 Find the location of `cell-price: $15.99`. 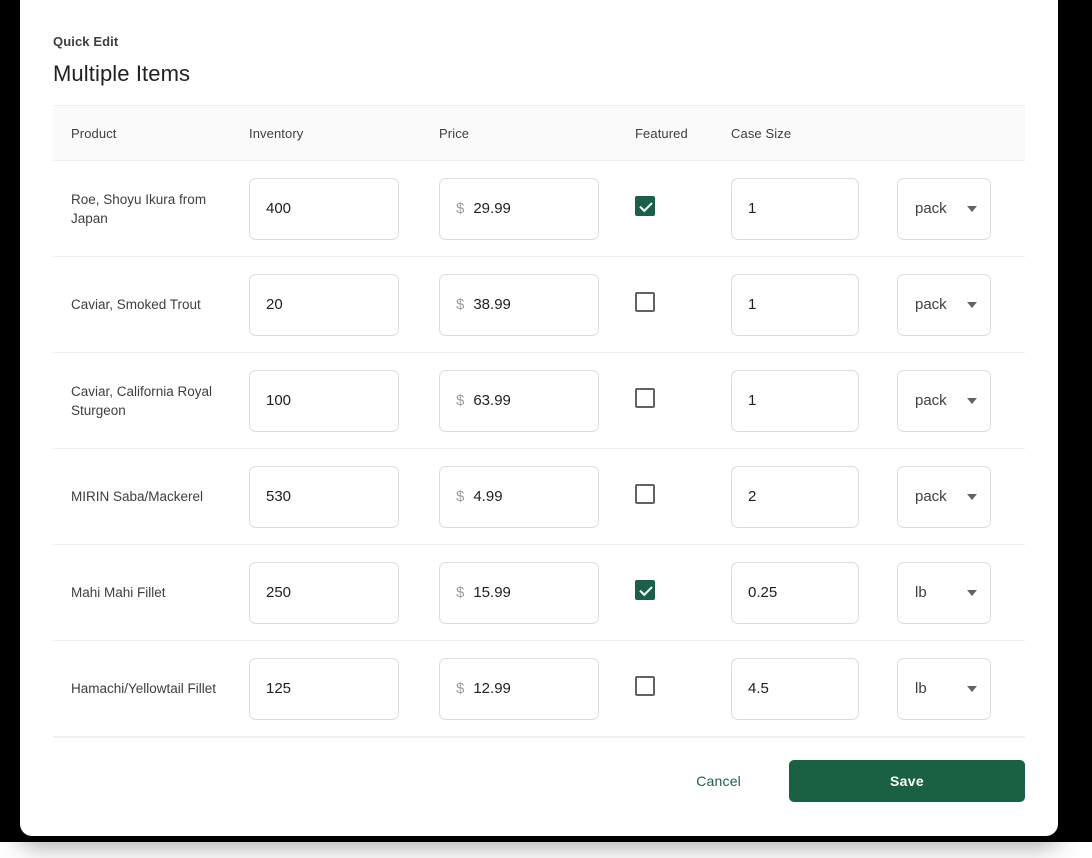

cell-price: $15.99 is located at coordinates (537, 592).